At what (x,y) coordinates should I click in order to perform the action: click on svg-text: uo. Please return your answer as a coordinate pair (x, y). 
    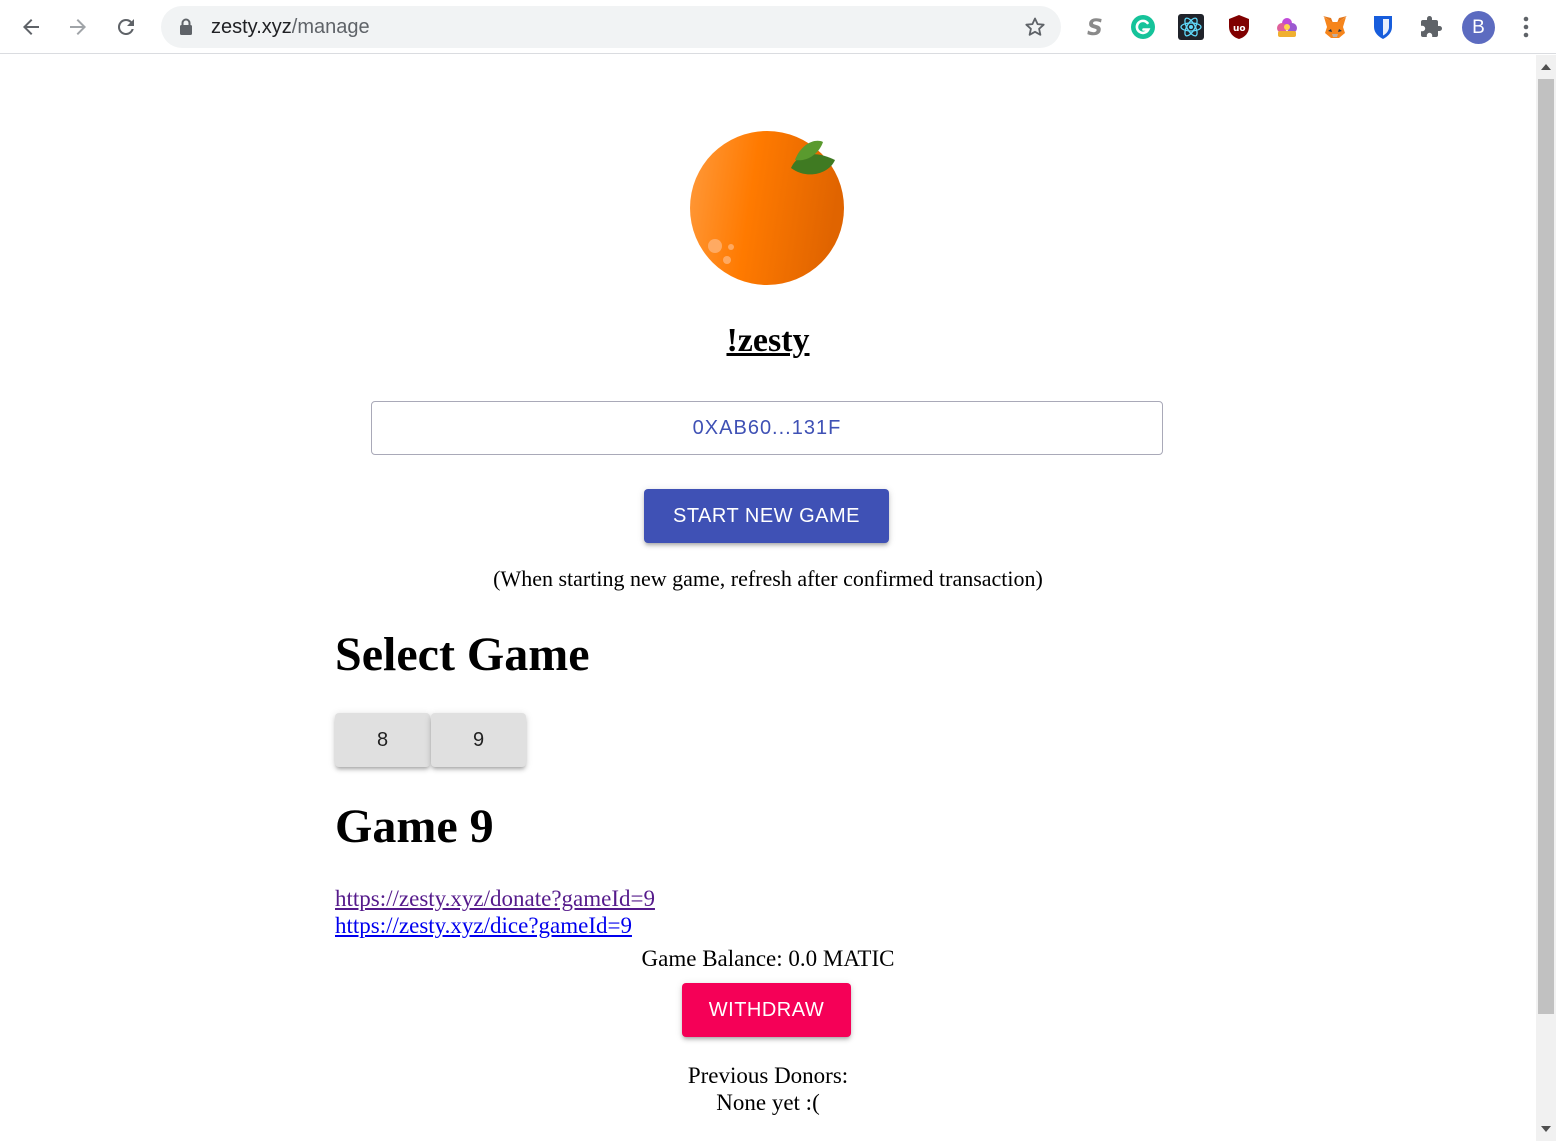
    Looking at the image, I should click on (1239, 29).